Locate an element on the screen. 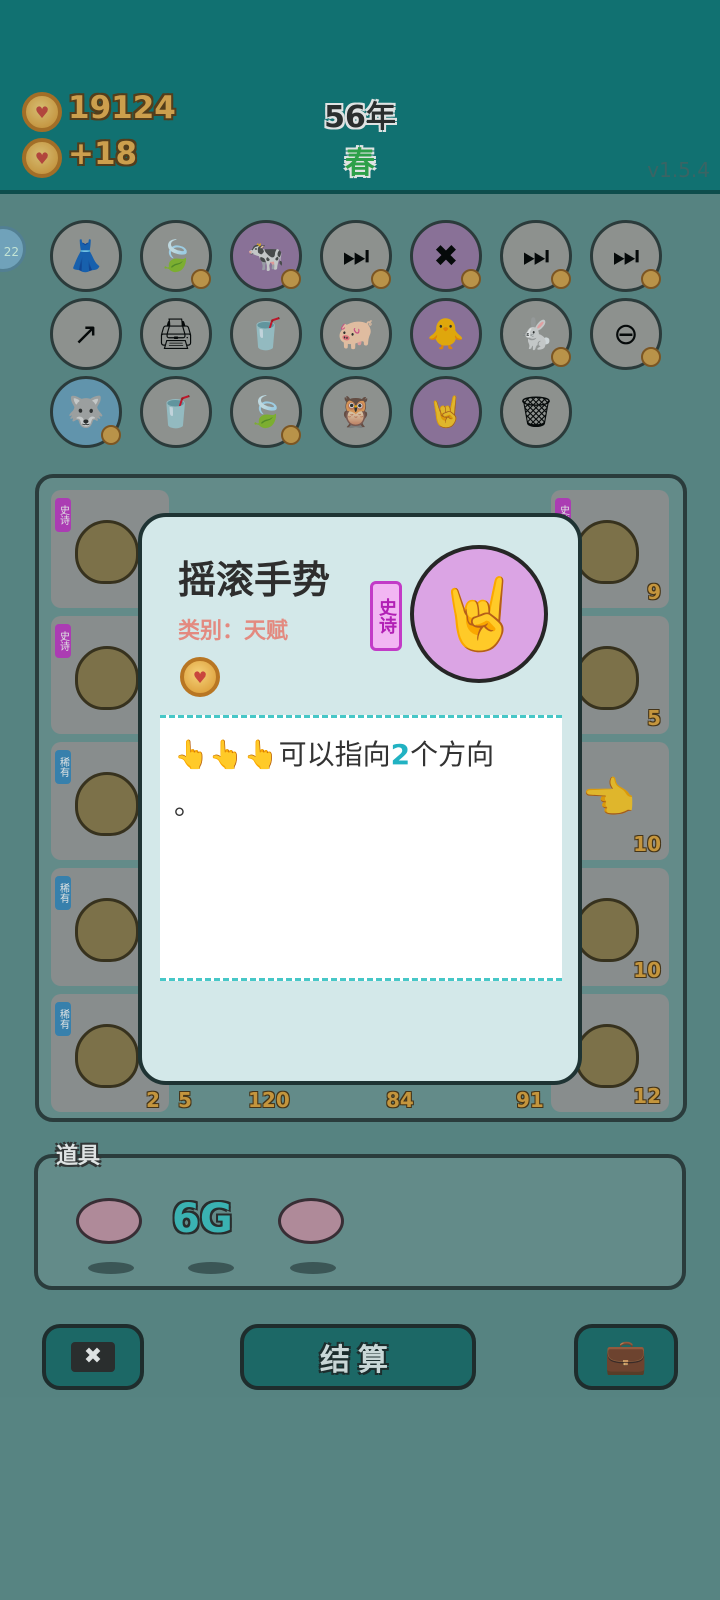 The image size is (720, 1600). desc-number: 2 is located at coordinates (400, 754).